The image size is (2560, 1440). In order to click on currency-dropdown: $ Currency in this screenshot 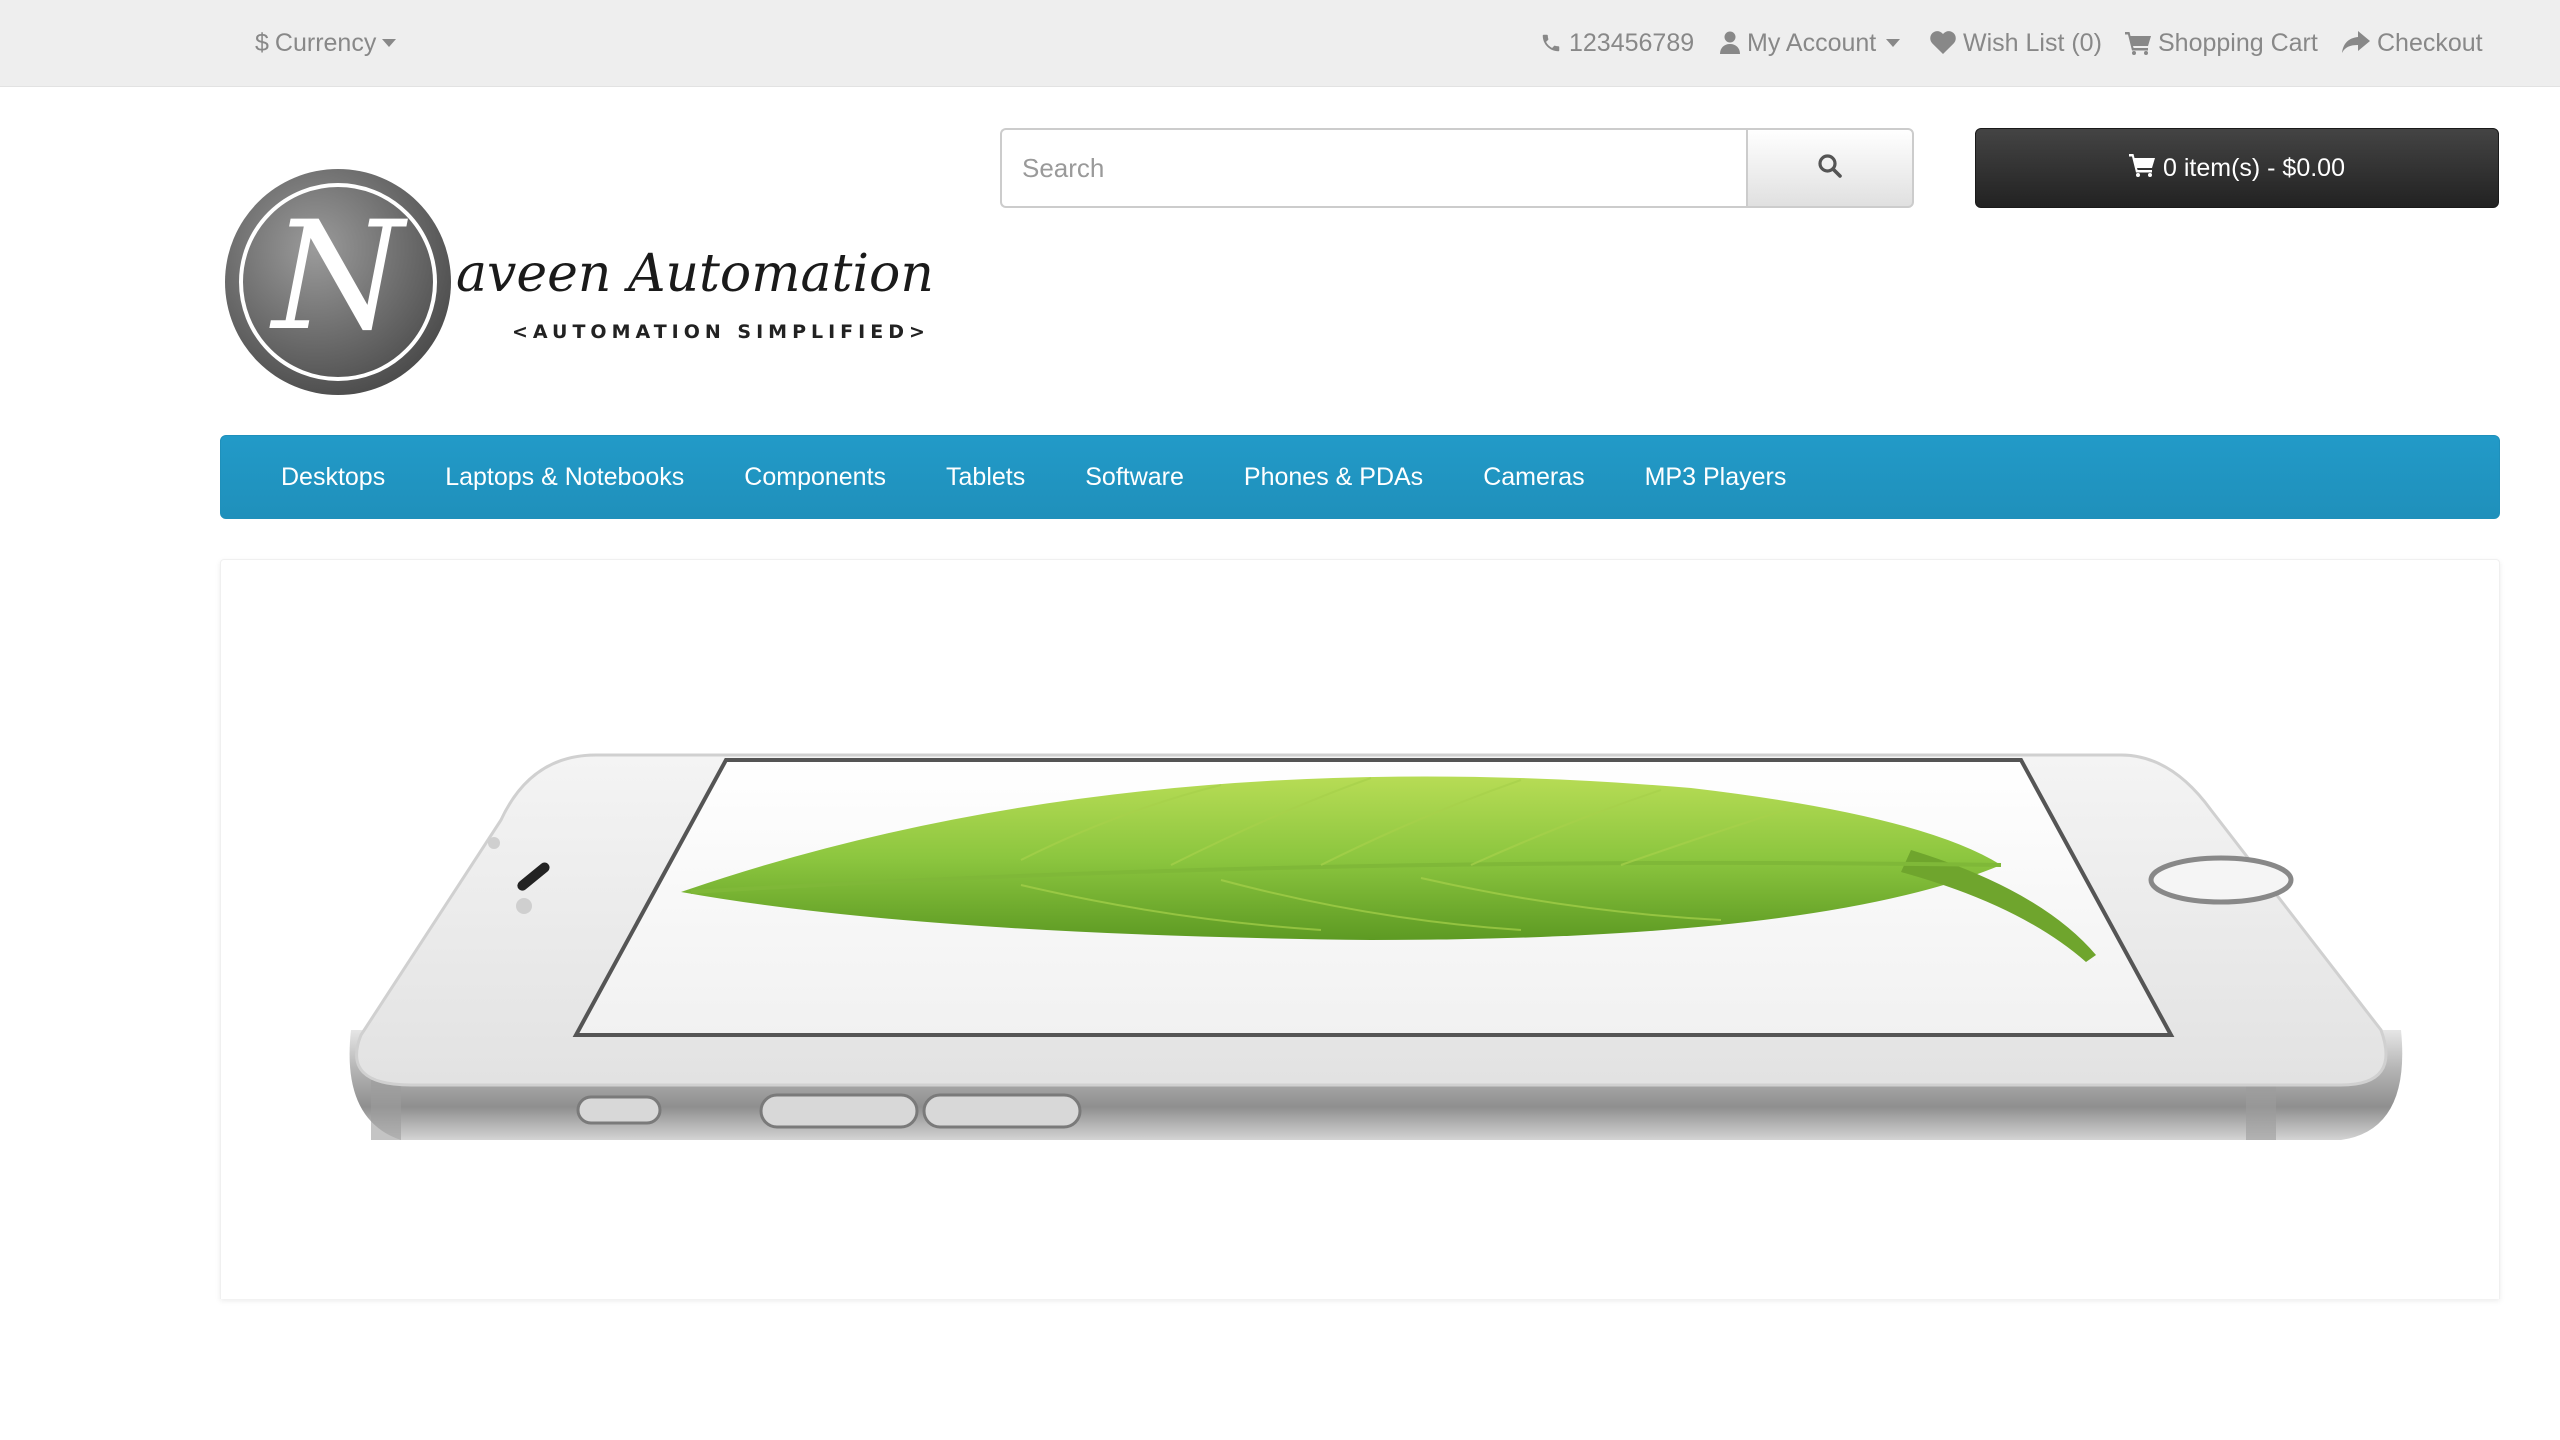, I will do `click(326, 43)`.